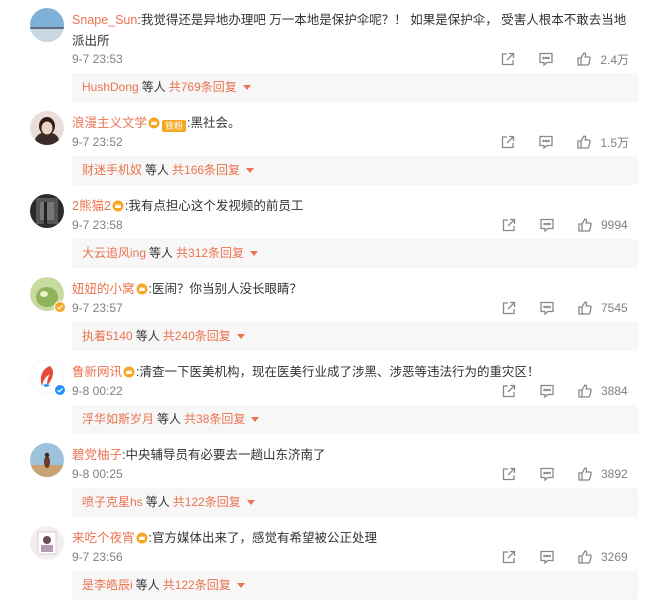  I want to click on reply-username: 浮华如斯岁月, so click(118, 419).